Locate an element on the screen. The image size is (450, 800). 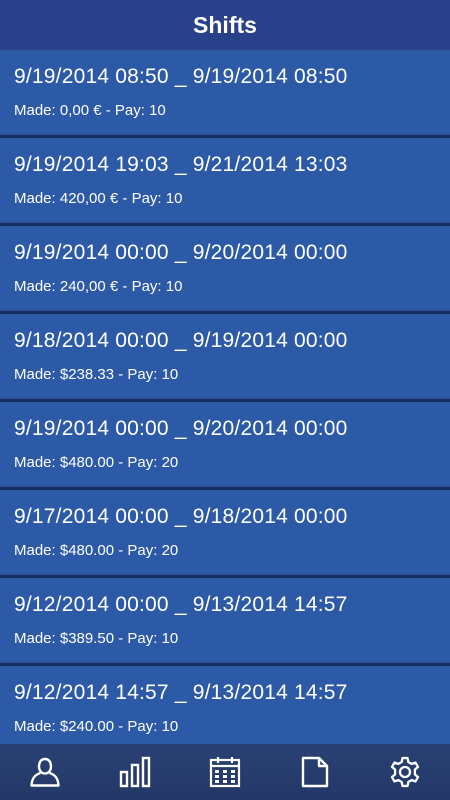
shift-detail: Made: 0,00 € - Pay: 10 is located at coordinates (90, 110).